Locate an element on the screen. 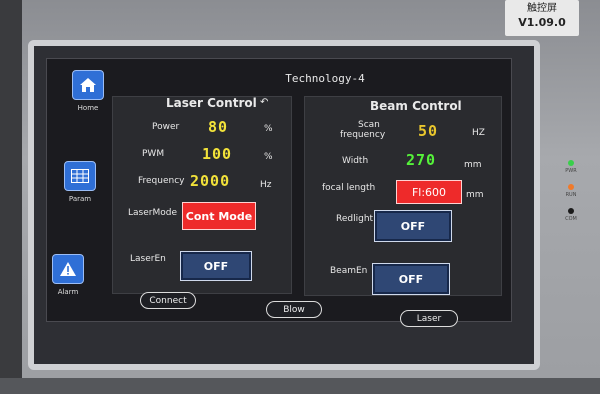 This screenshot has height=394, width=600. nav-home: Home is located at coordinates (88, 91).